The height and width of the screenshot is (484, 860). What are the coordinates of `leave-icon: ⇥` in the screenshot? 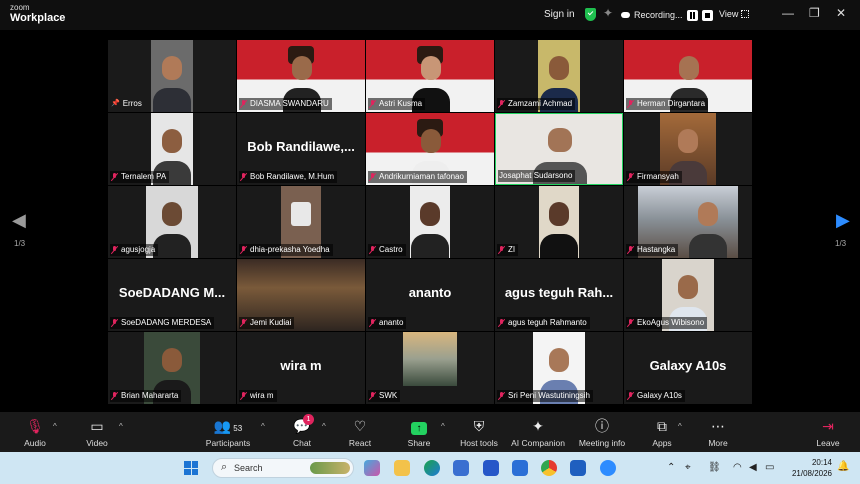 It's located at (828, 426).